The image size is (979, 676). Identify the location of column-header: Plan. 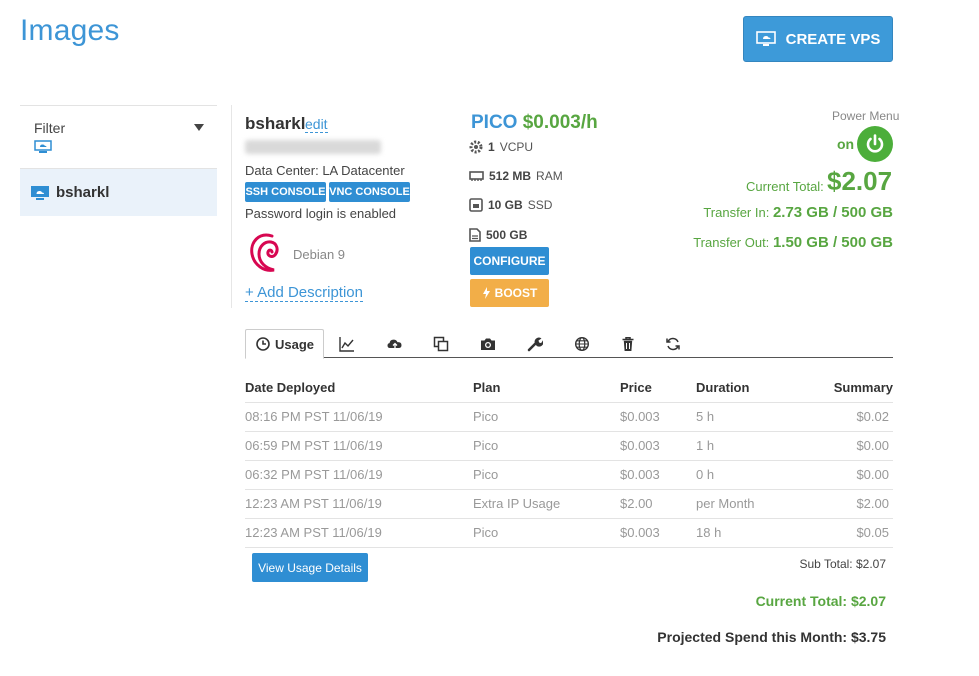
(546, 388).